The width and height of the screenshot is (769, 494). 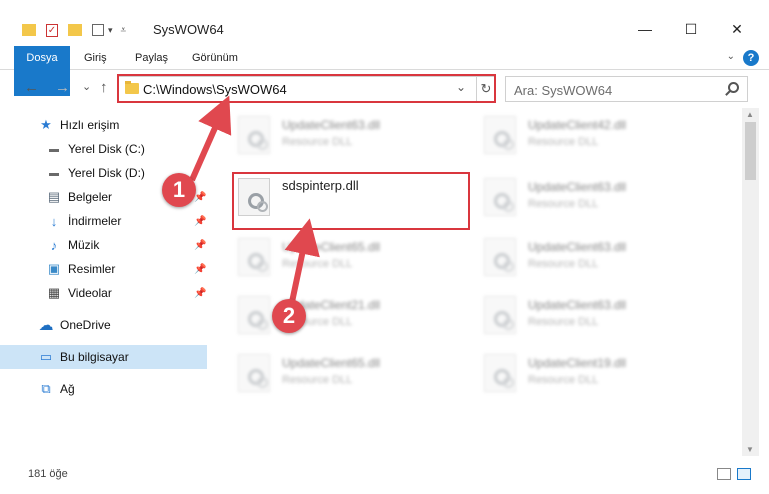 I want to click on scroll-up-icon: ▲, so click(x=750, y=114).